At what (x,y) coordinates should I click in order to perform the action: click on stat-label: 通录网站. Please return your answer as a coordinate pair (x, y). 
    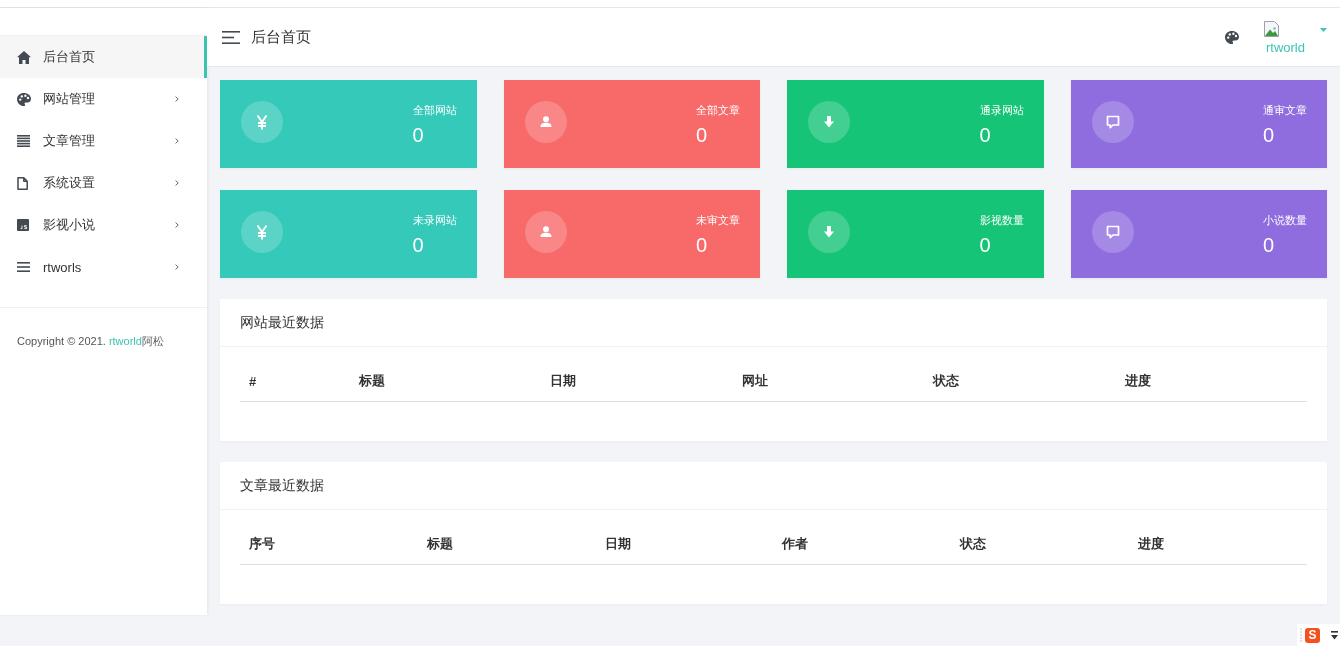
    Looking at the image, I should click on (1001, 109).